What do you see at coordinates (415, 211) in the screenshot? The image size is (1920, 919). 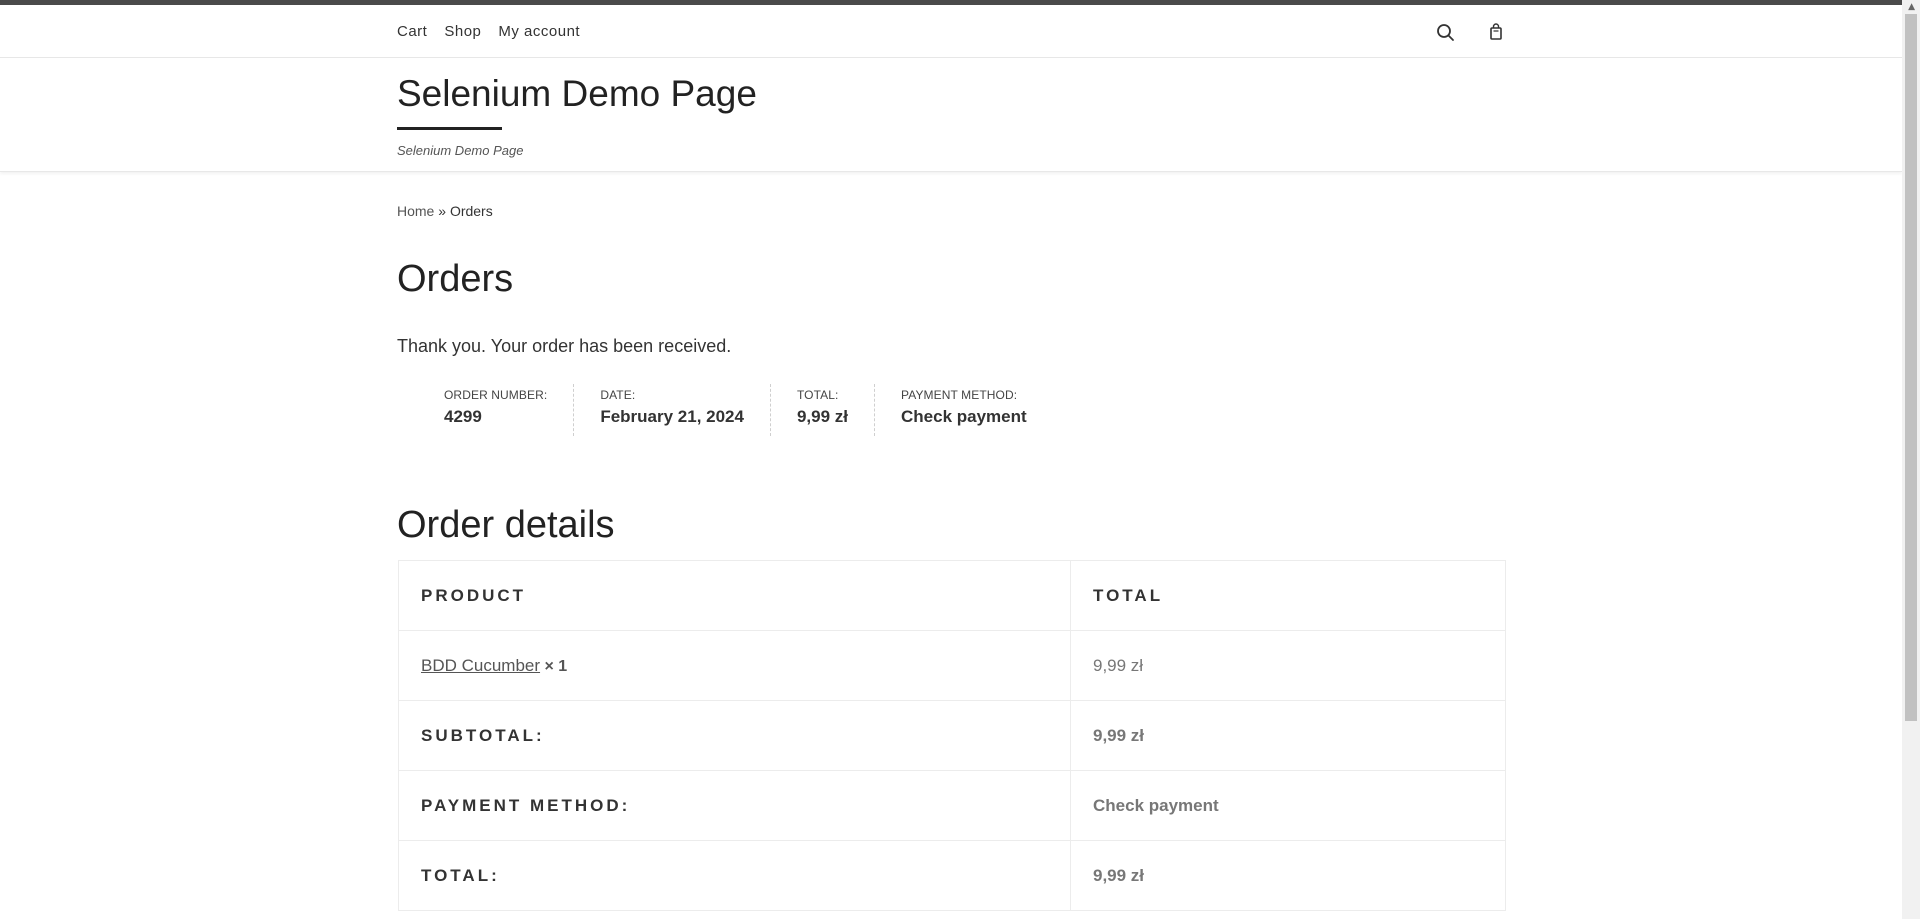 I see `breadcrumb-home: Home` at bounding box center [415, 211].